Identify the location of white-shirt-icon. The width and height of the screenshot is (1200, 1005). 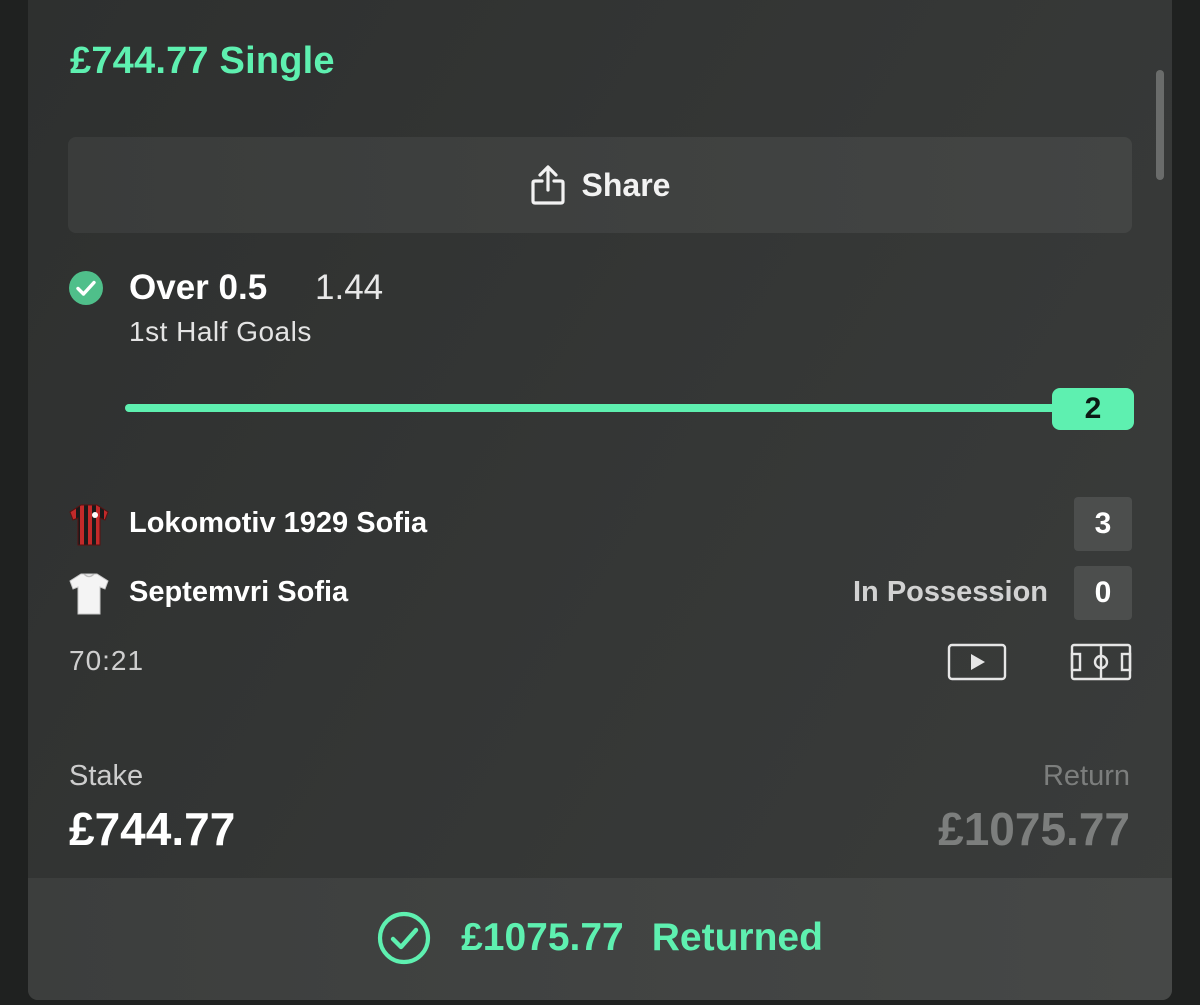
(89, 594).